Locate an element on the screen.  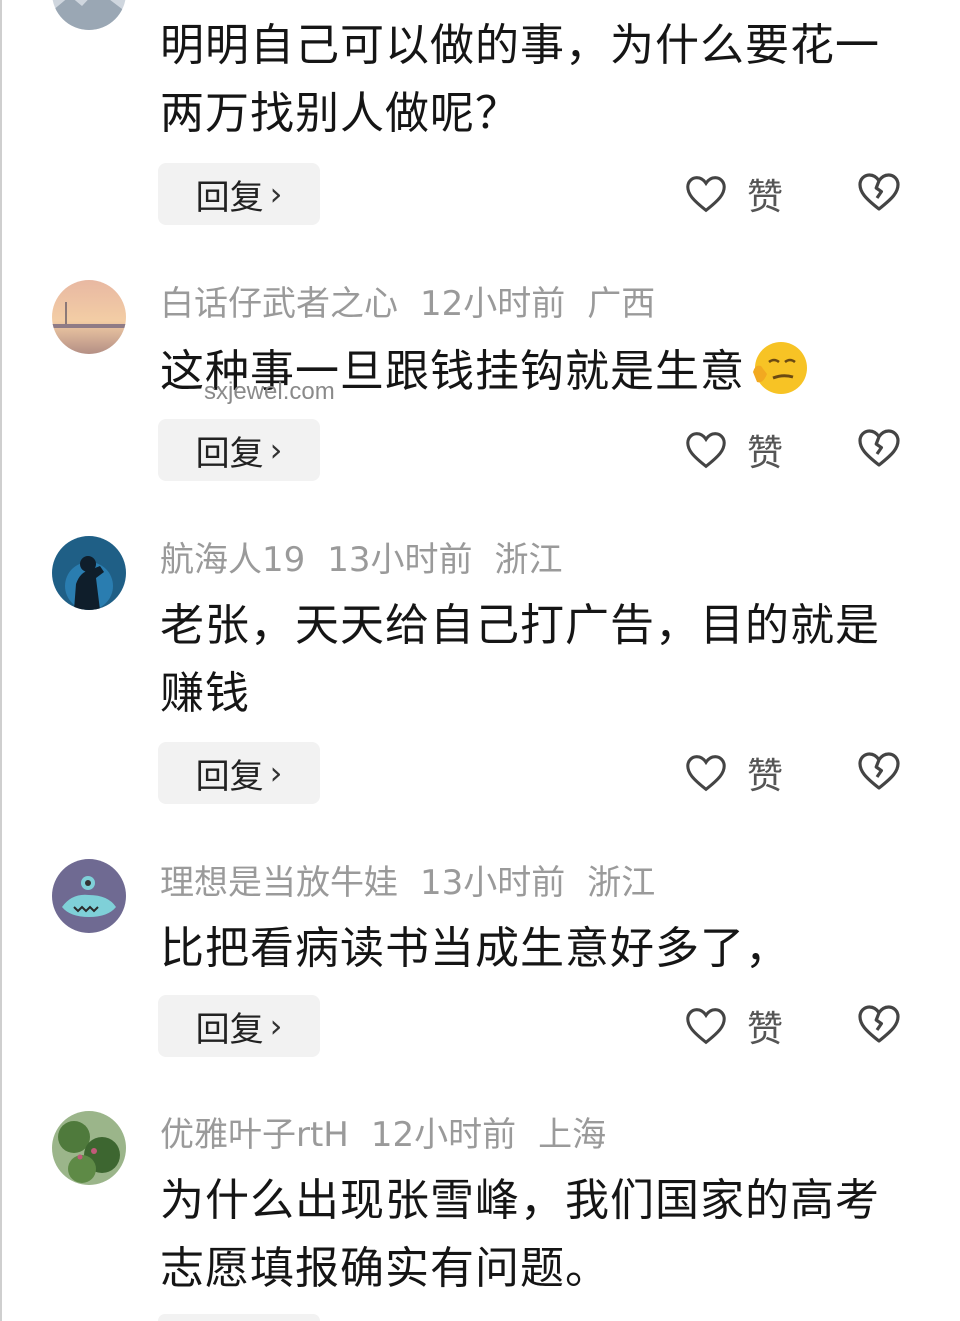
smirk-emoji-icon is located at coordinates (780, 368).